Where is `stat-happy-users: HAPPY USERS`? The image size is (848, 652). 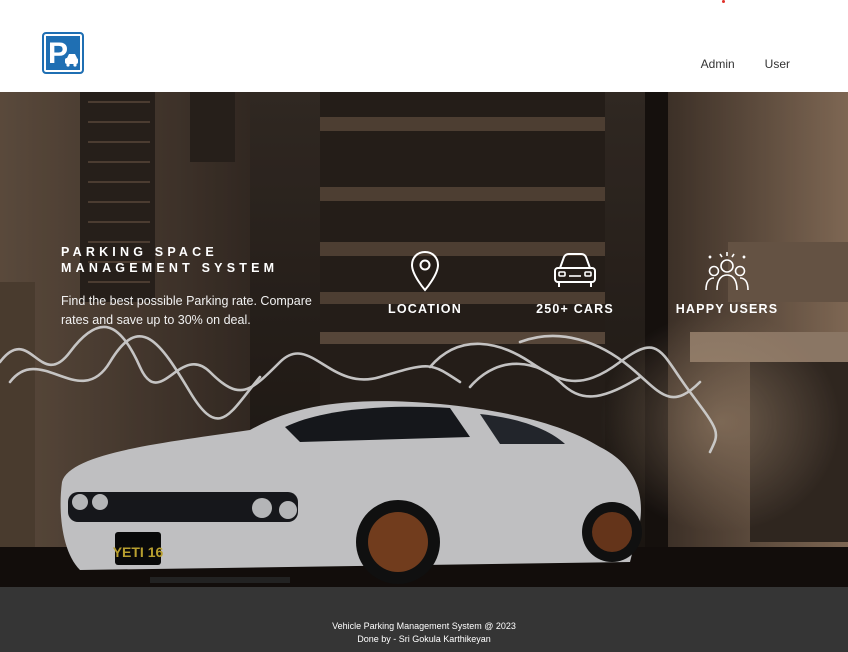
stat-happy-users: HAPPY USERS is located at coordinates (727, 283).